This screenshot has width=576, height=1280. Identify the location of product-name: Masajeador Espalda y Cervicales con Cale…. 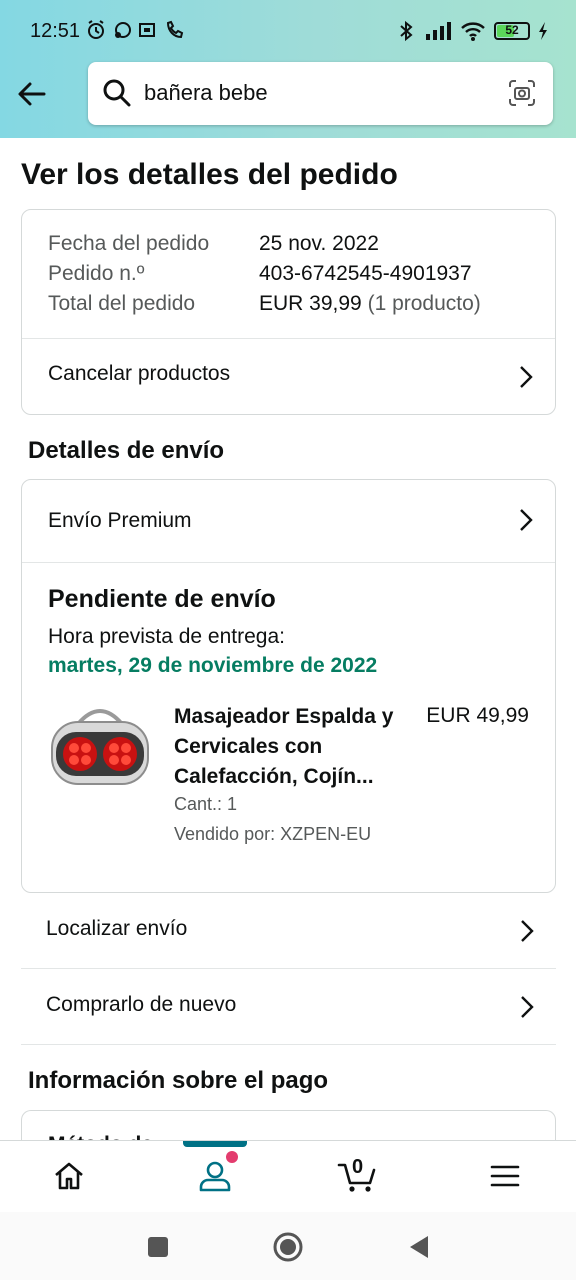
(292, 747).